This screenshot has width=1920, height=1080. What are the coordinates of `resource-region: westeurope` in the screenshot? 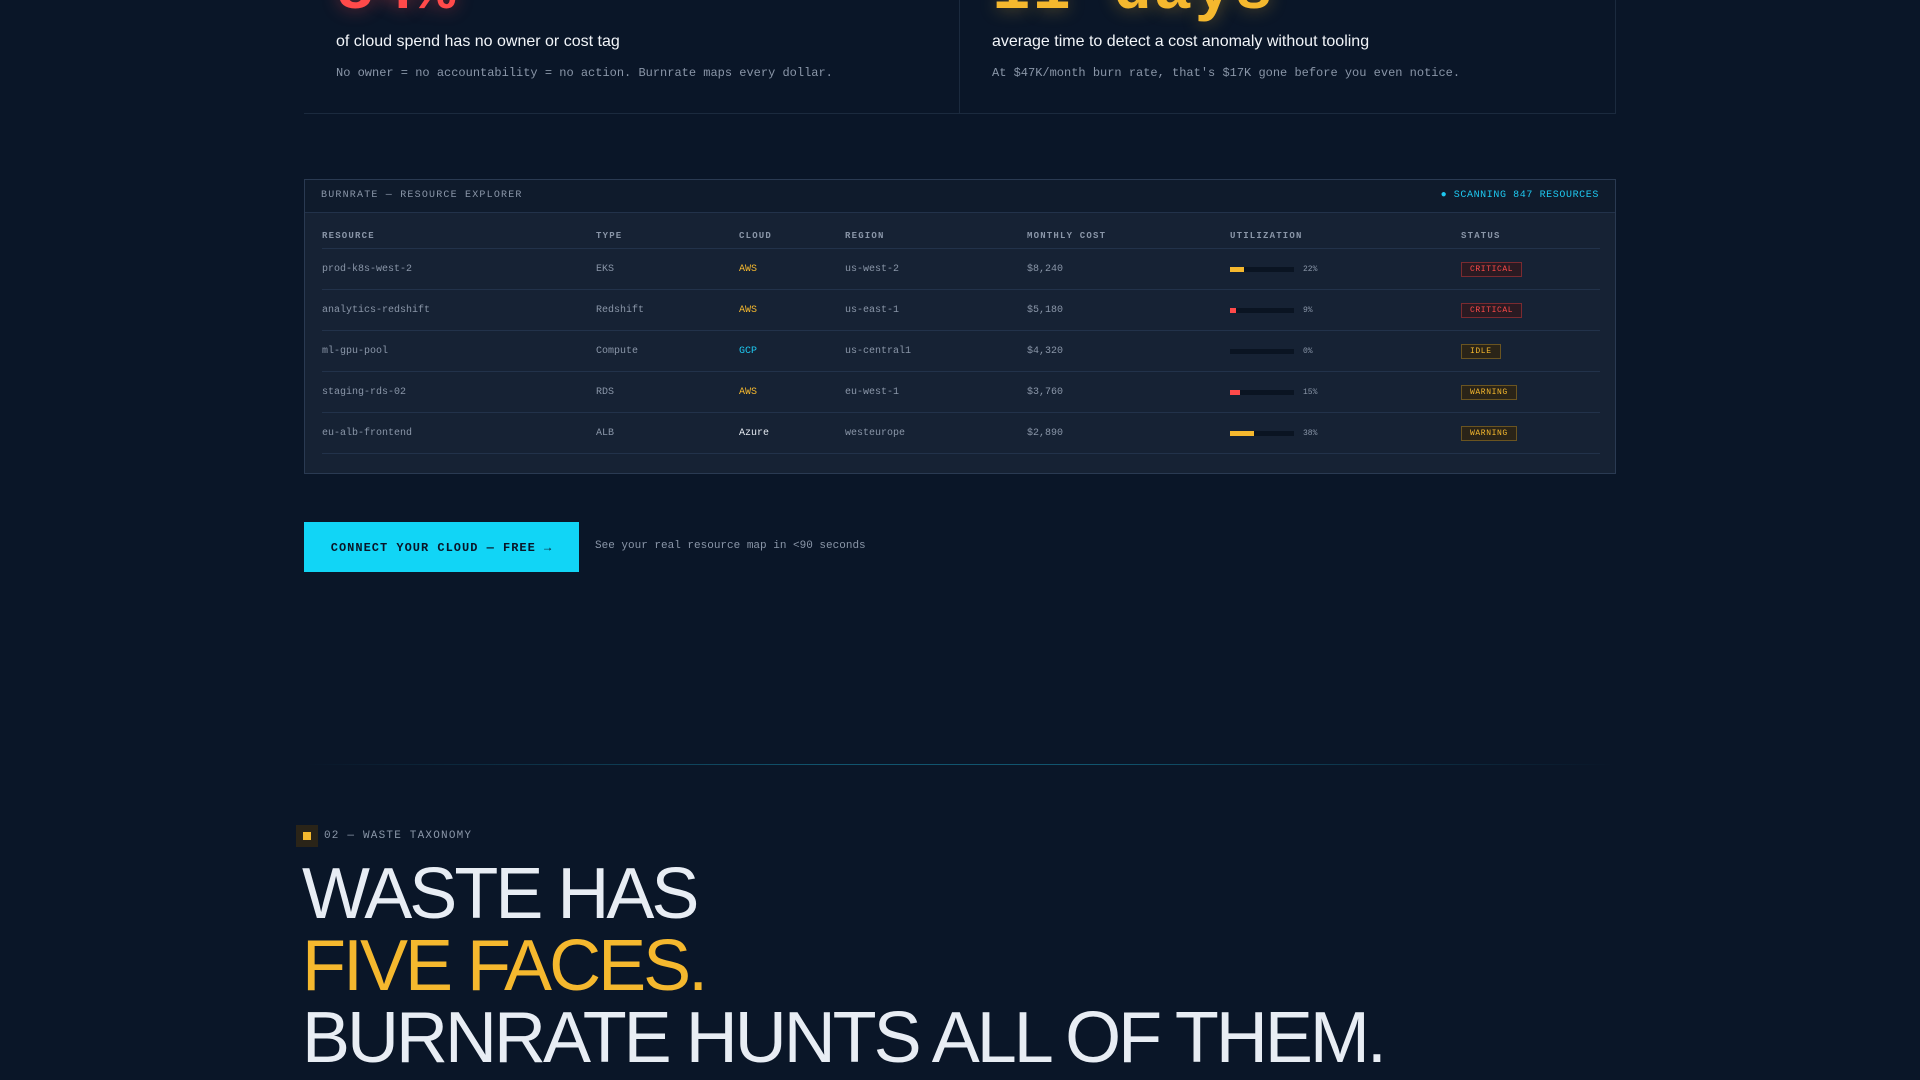 It's located at (936, 433).